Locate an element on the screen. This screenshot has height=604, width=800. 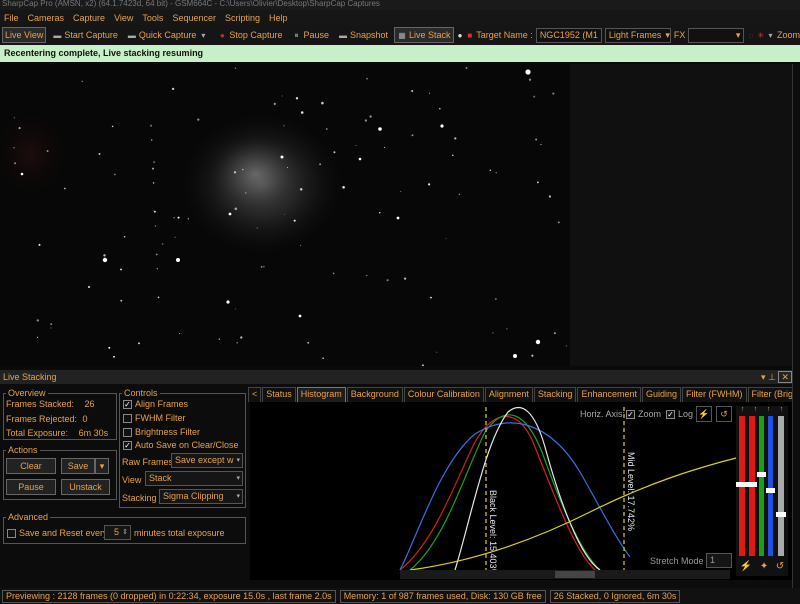
zoom-option: ✓ Zoom is located at coordinates (643, 414).